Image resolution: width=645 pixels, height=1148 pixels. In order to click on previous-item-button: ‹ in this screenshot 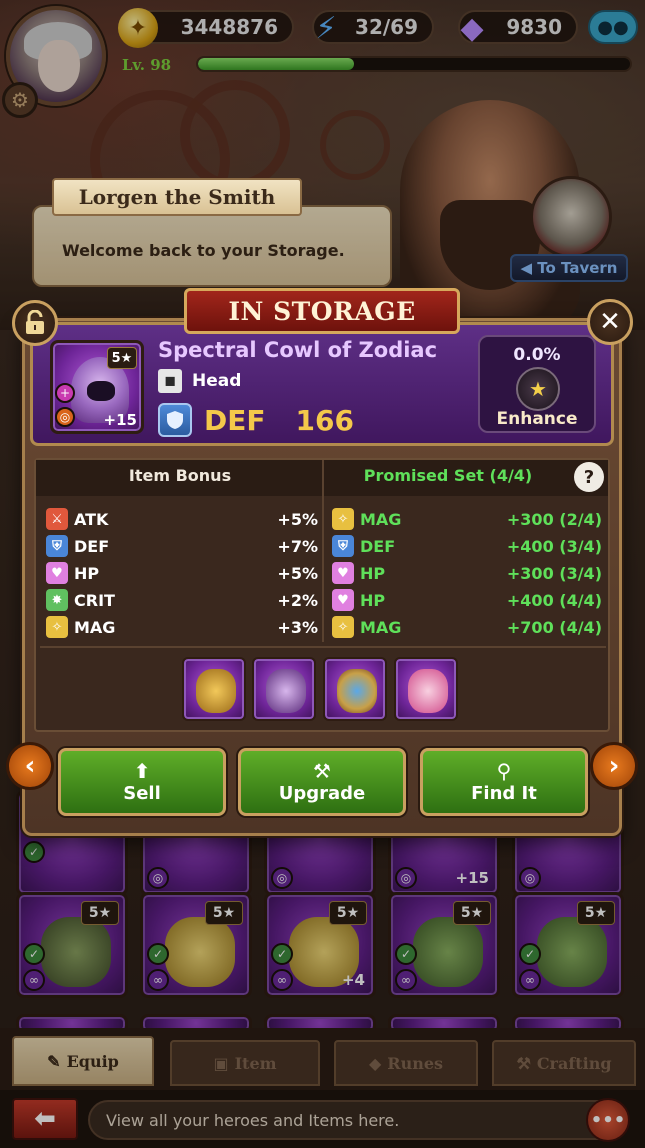, I will do `click(30, 766)`.